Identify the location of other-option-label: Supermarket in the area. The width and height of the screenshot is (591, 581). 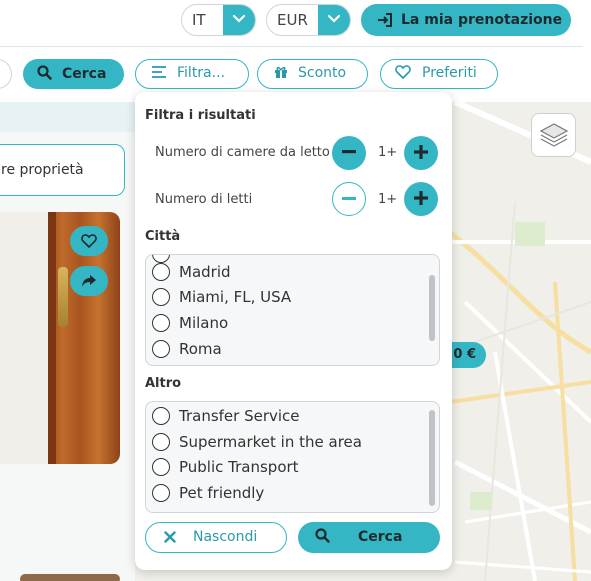
(270, 442).